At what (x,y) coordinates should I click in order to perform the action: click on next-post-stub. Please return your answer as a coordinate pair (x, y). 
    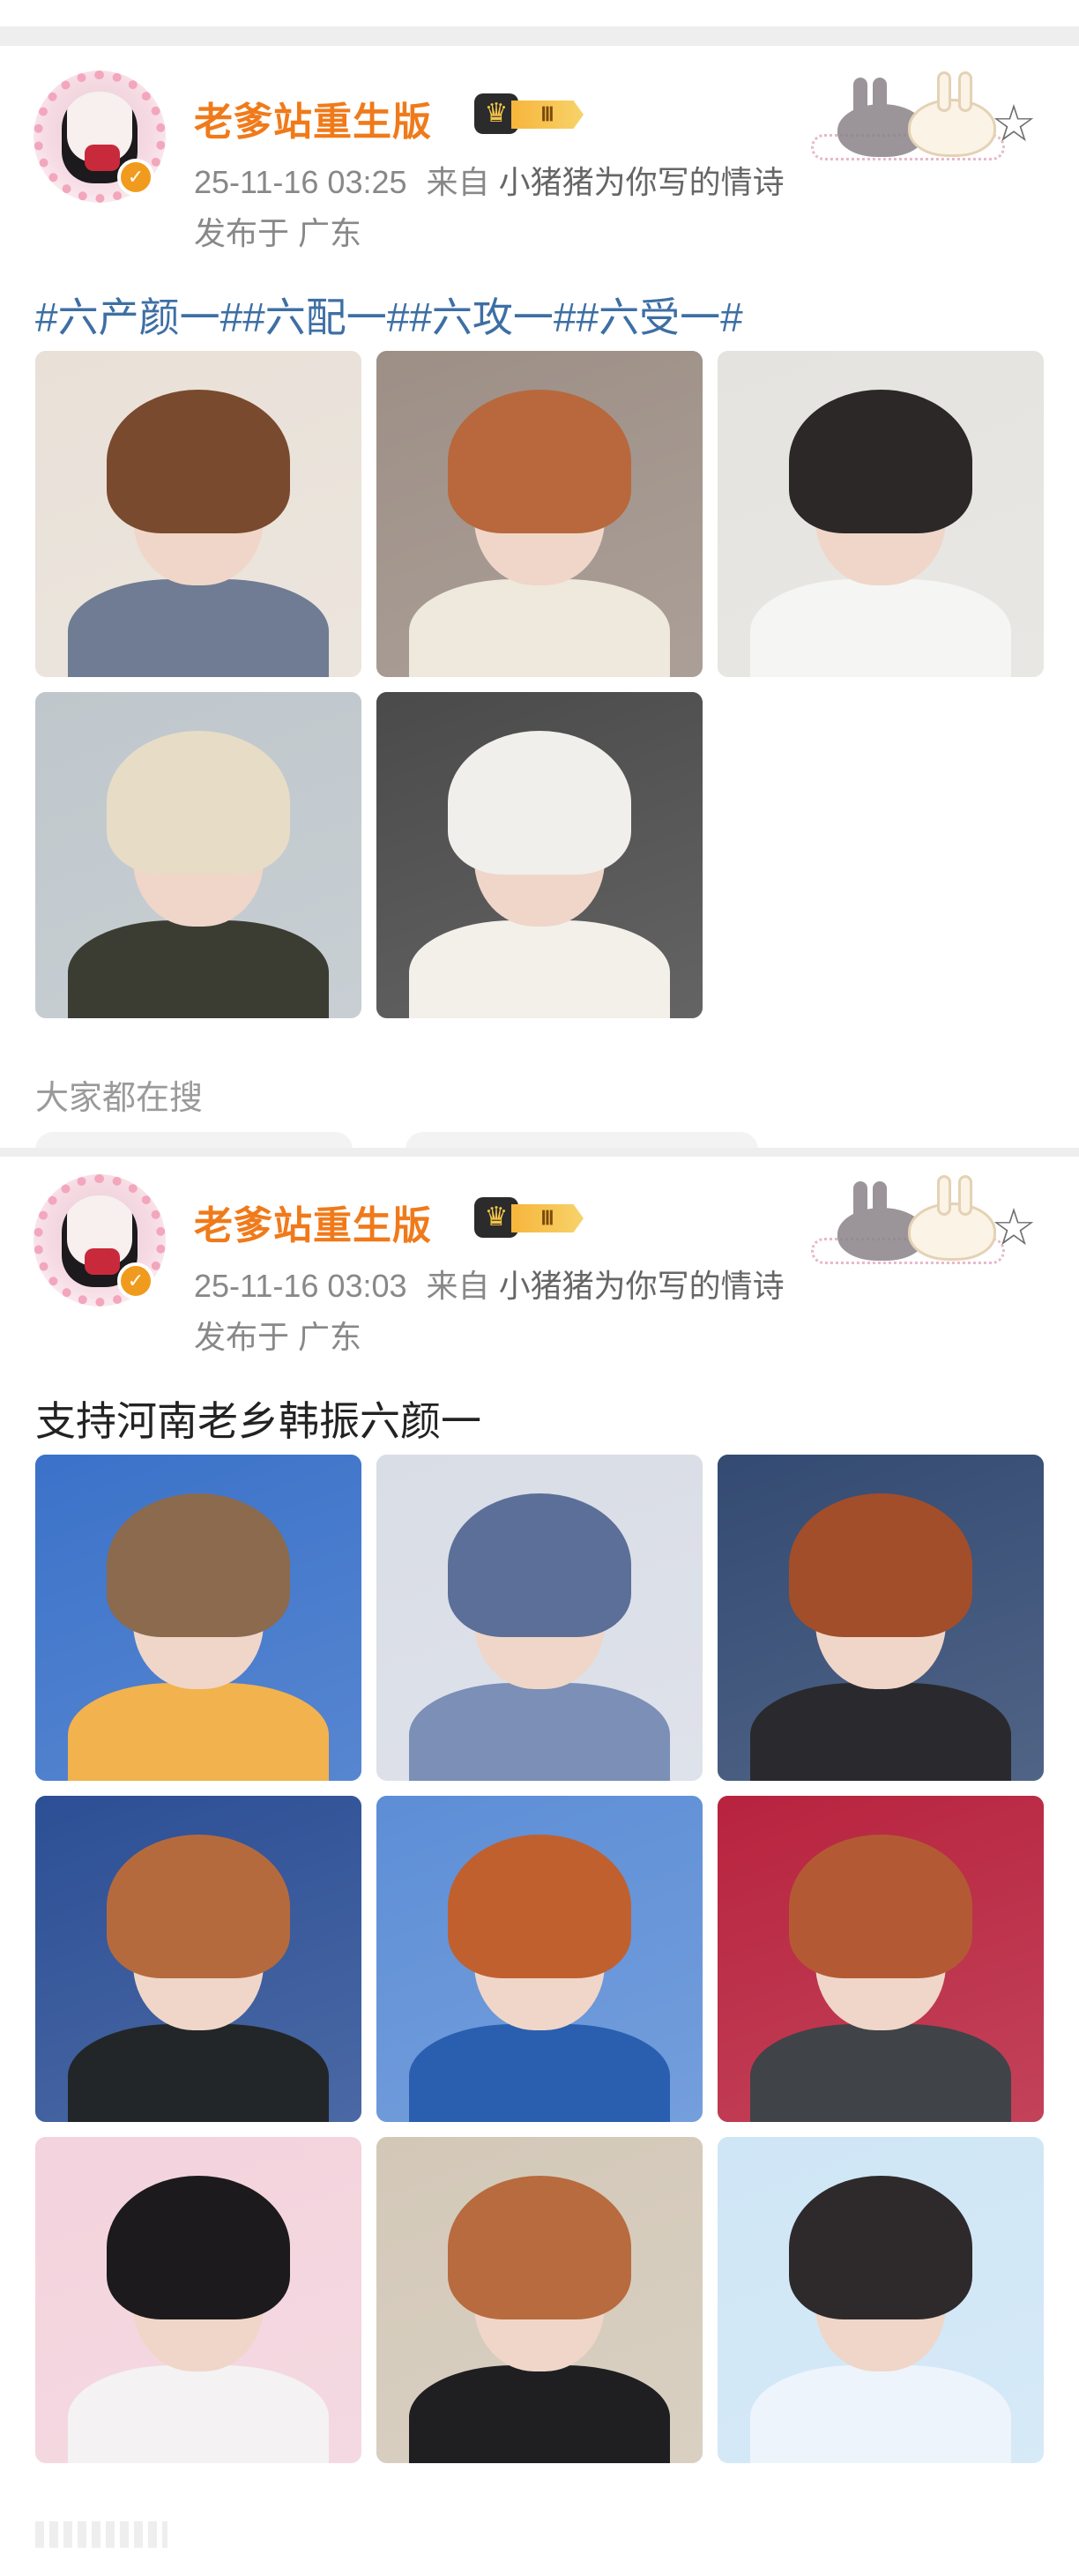
    Looking at the image, I should click on (101, 2534).